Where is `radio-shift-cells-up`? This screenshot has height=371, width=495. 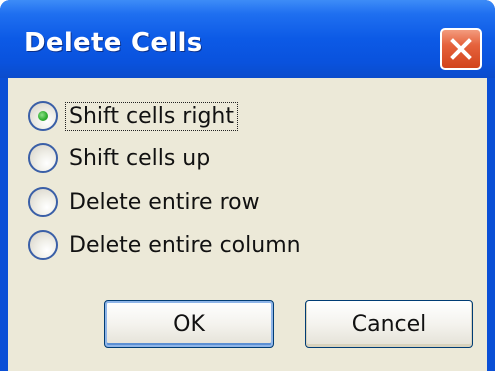 radio-shift-cells-up is located at coordinates (43, 158).